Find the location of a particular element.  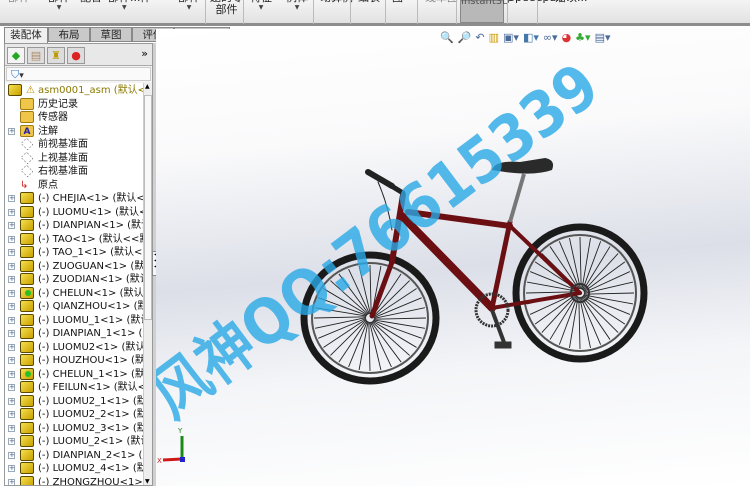

tree-item: ⚠asm0001_asm (默认<<默 is located at coordinates (74, 90).